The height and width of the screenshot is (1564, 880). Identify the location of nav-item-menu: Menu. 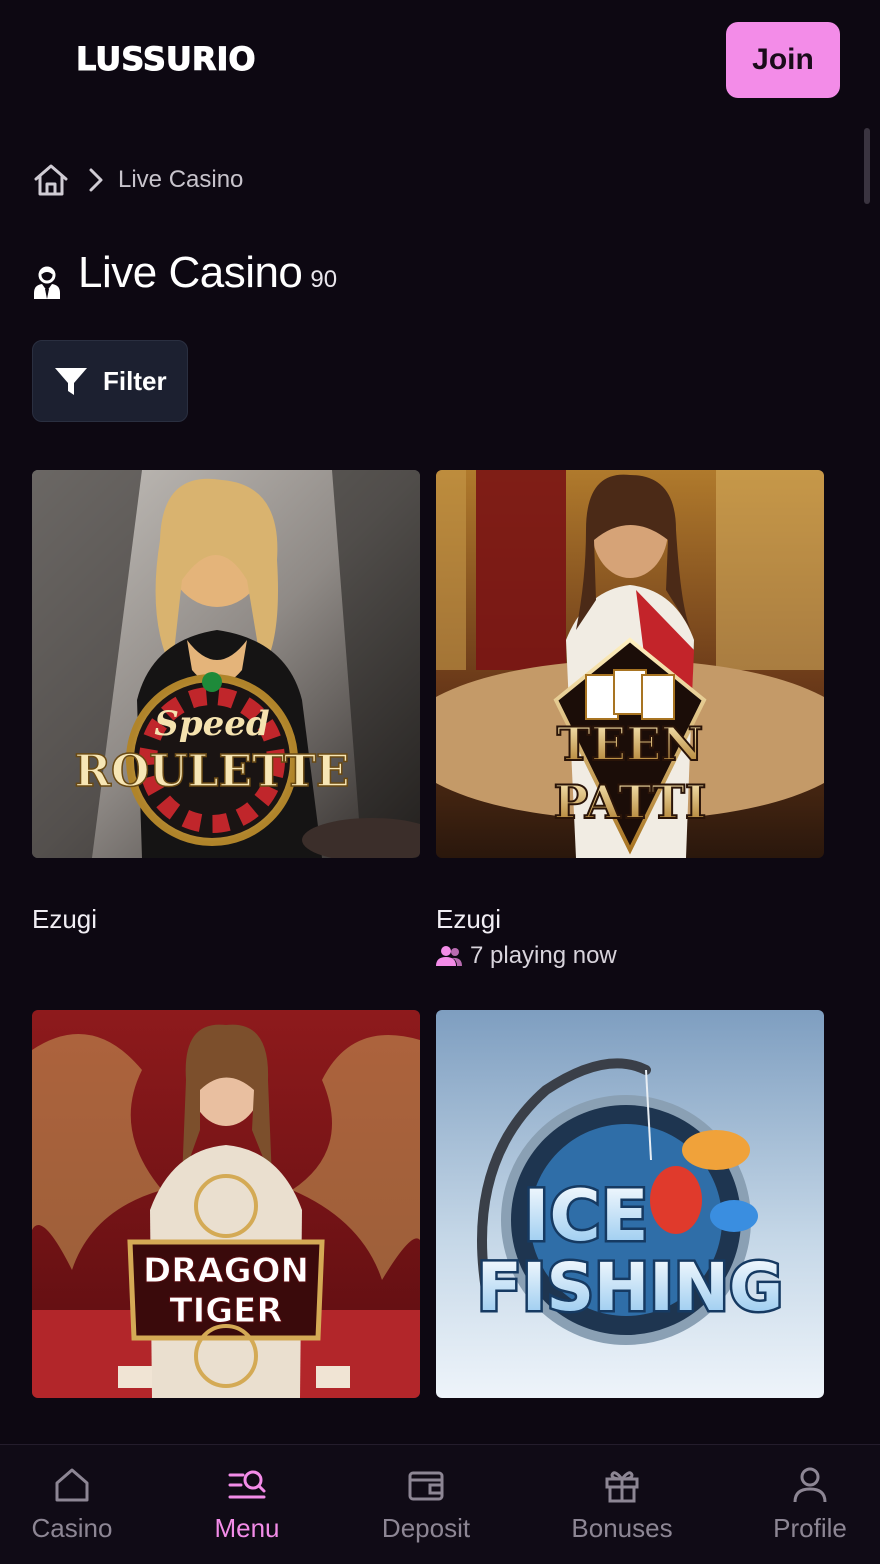
(247, 1504).